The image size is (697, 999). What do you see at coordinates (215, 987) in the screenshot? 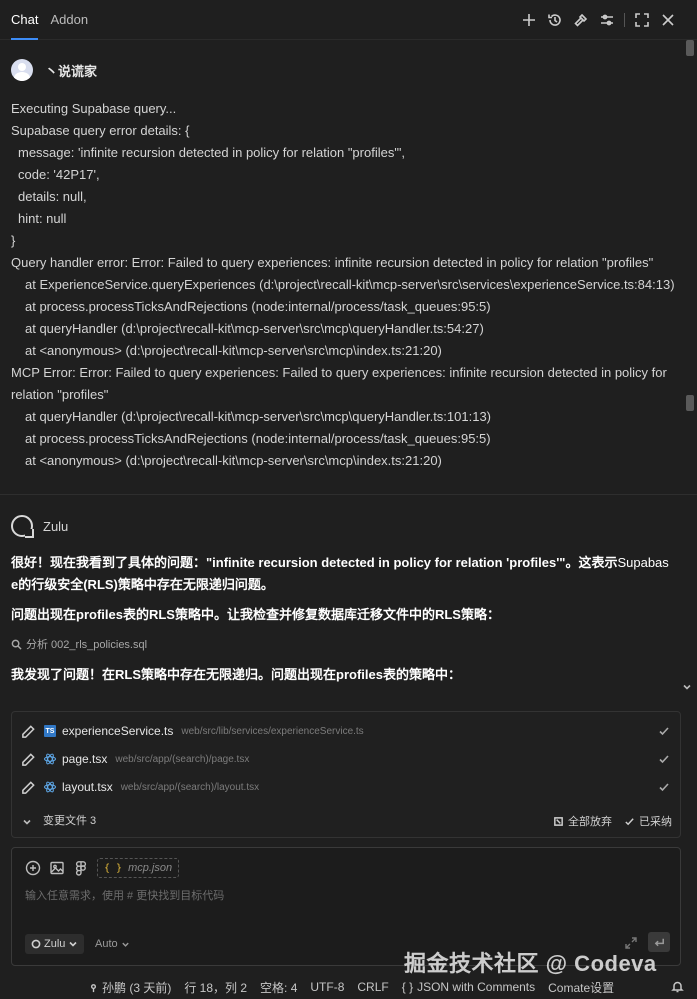
I see `status-cursor-position: 行 18，列 2` at bounding box center [215, 987].